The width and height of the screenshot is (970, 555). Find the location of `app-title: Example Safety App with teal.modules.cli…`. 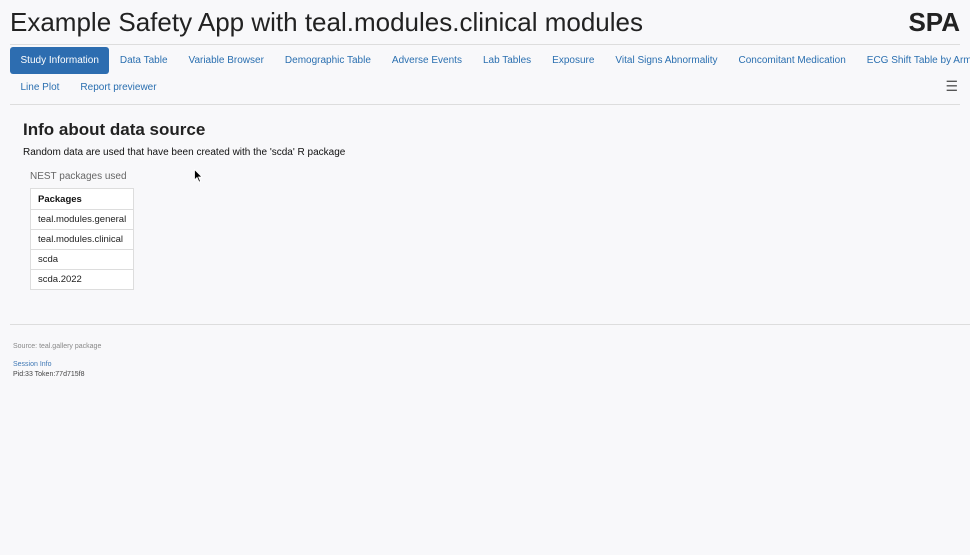

app-title: Example Safety App with teal.modules.cli… is located at coordinates (326, 22).